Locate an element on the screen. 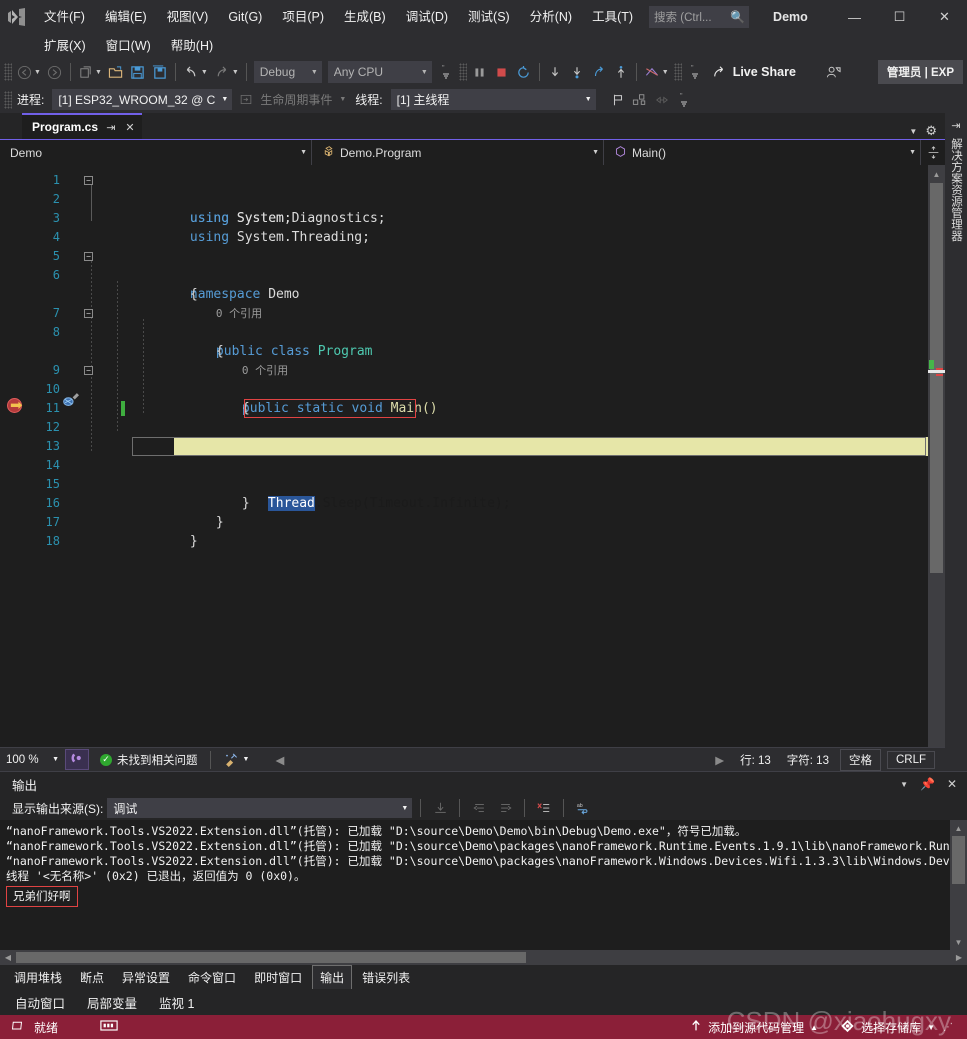 Image resolution: width=967 pixels, height=1039 pixels. select-repository-button: 选择存储库 ▼ is located at coordinates (887, 1027).